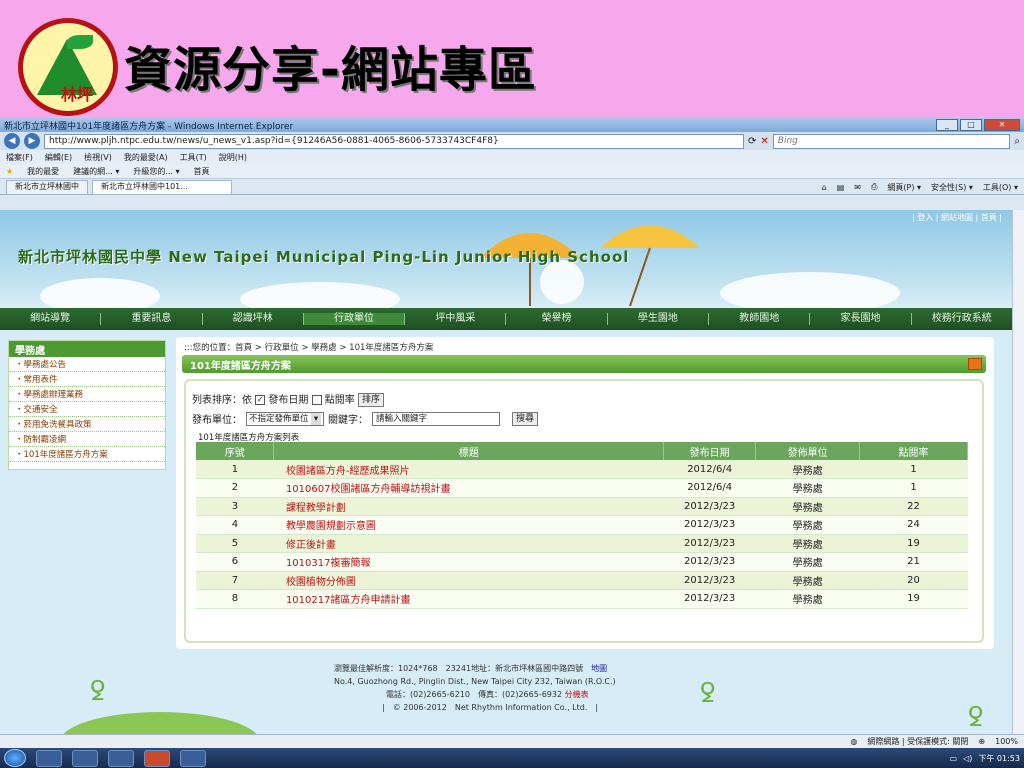 The width and height of the screenshot is (1024, 768). Describe the element at coordinates (51, 319) in the screenshot. I see `nav-site-guide: 網站導覽` at that location.